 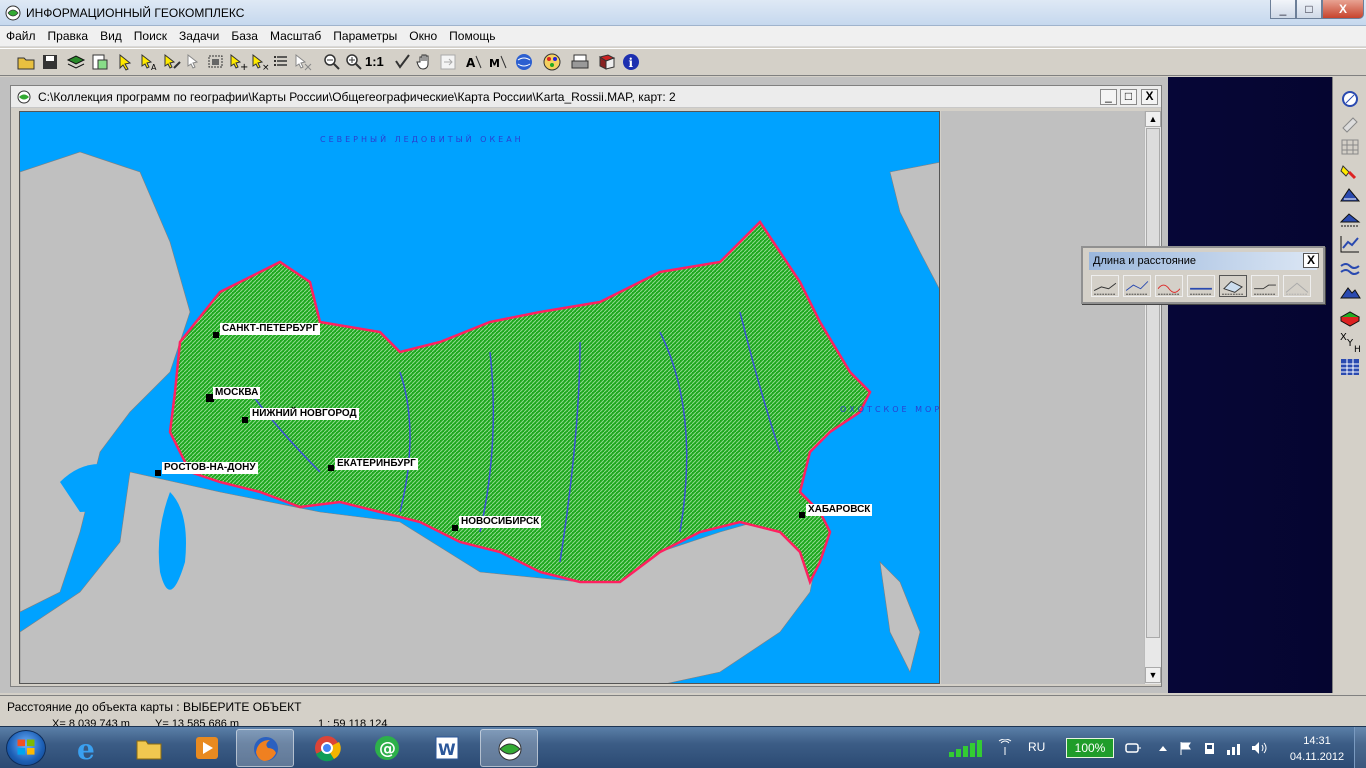 What do you see at coordinates (332, 62) in the screenshot?
I see `zoom-out-icon` at bounding box center [332, 62].